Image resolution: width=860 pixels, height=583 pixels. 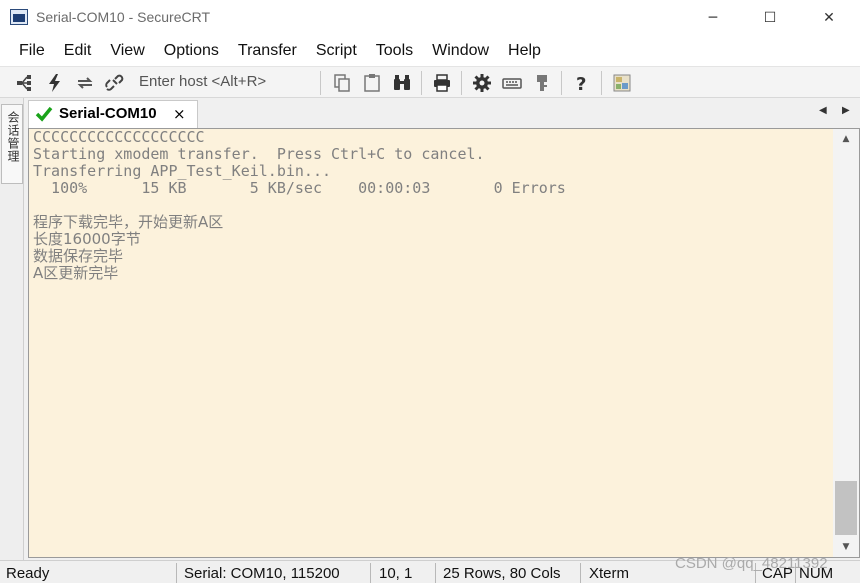 What do you see at coordinates (44, 114) in the screenshot?
I see `connected-check-icon` at bounding box center [44, 114].